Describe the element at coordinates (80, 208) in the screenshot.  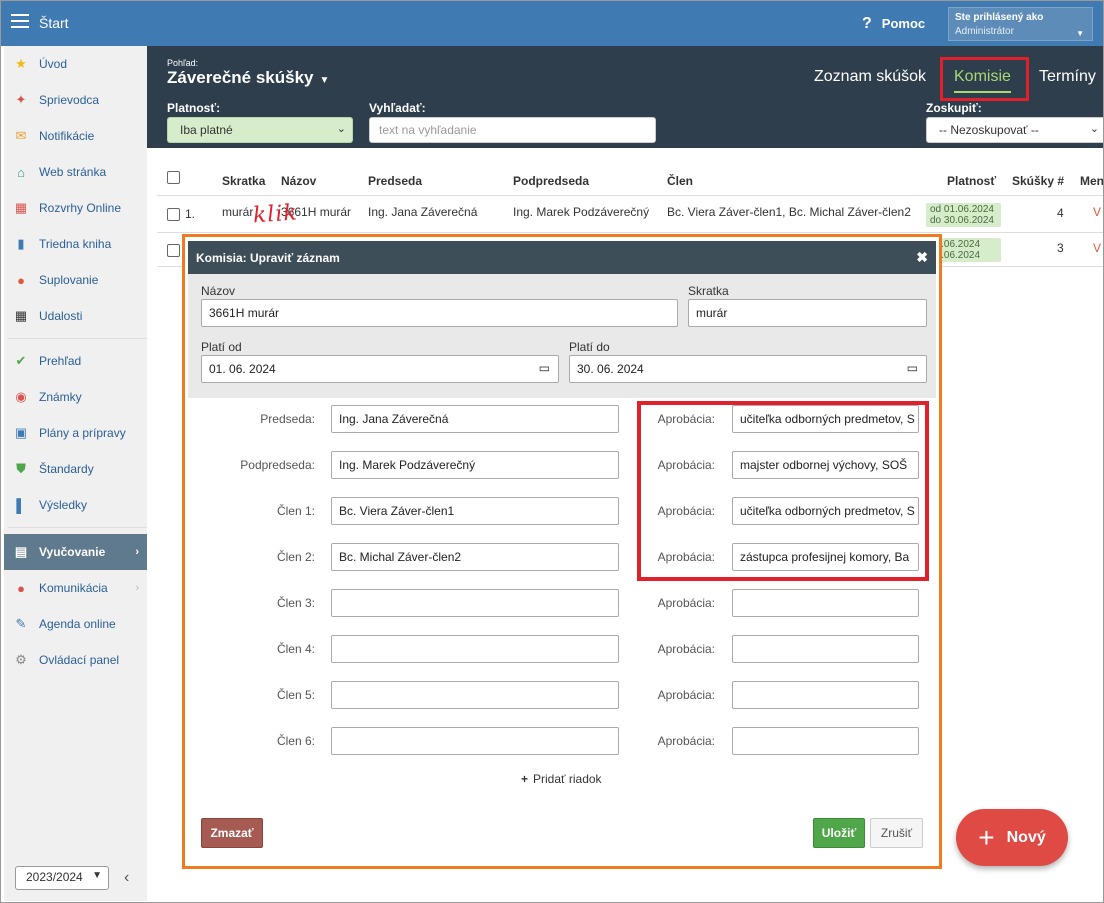
I see `sidebar-item-label: Rozvrhy Online` at that location.